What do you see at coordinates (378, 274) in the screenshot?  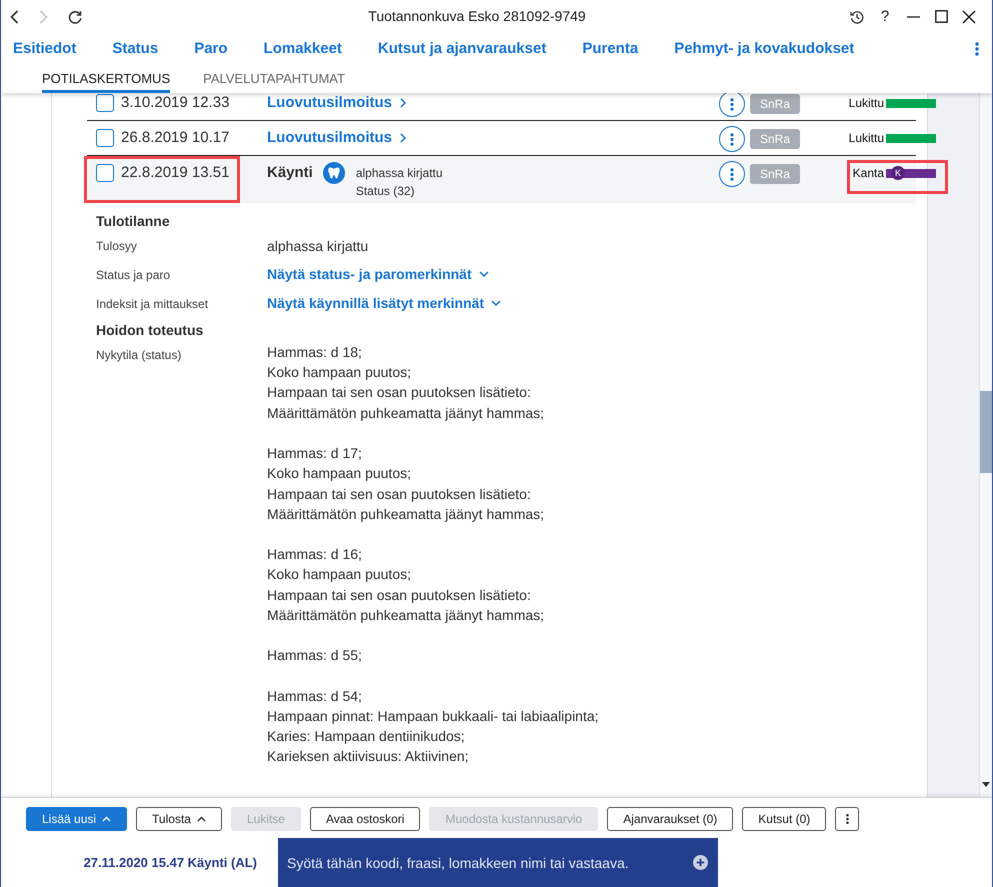 I see `expand-link: Näytä status- ja paromerkinnät` at bounding box center [378, 274].